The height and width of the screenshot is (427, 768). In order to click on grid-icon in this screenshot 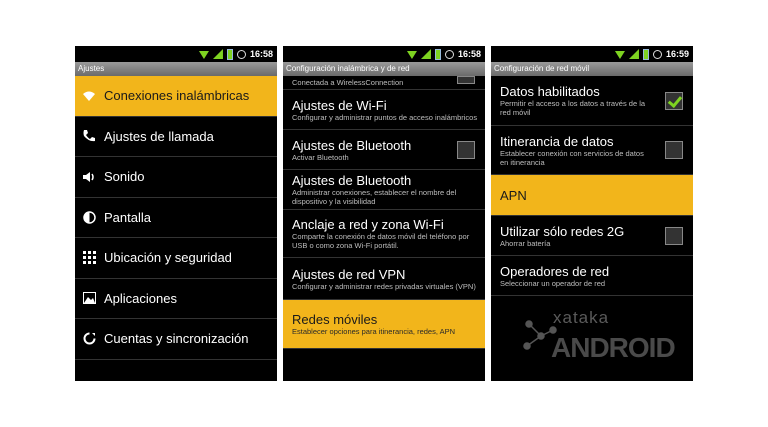, I will do `click(89, 258)`.